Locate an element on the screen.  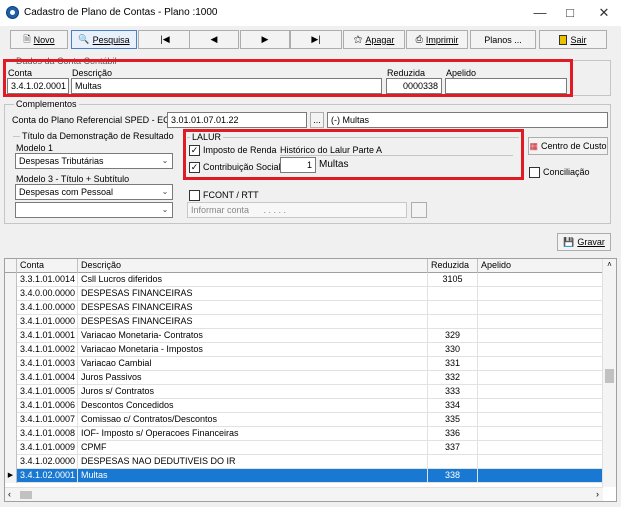
historico-divider is located at coordinates (396, 155).